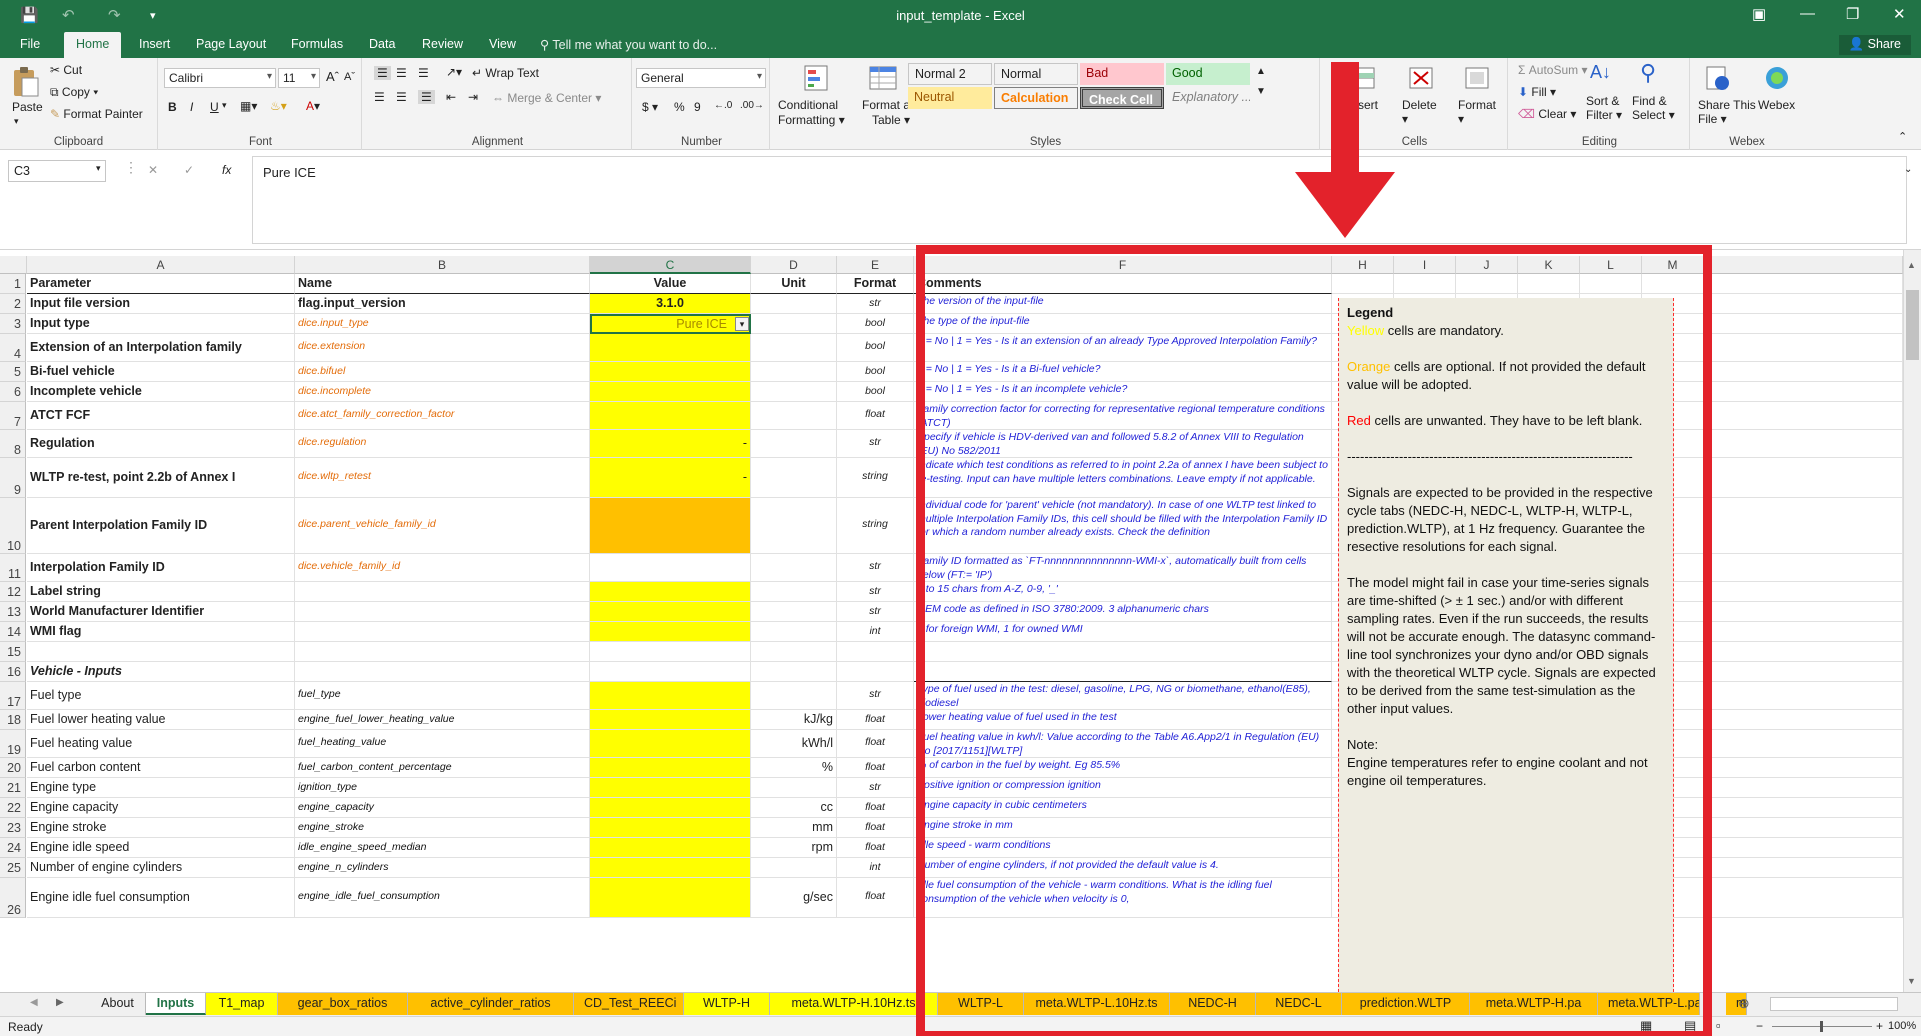  Describe the element at coordinates (248, 106) in the screenshot. I see `borders-icon: ▦▾` at that location.